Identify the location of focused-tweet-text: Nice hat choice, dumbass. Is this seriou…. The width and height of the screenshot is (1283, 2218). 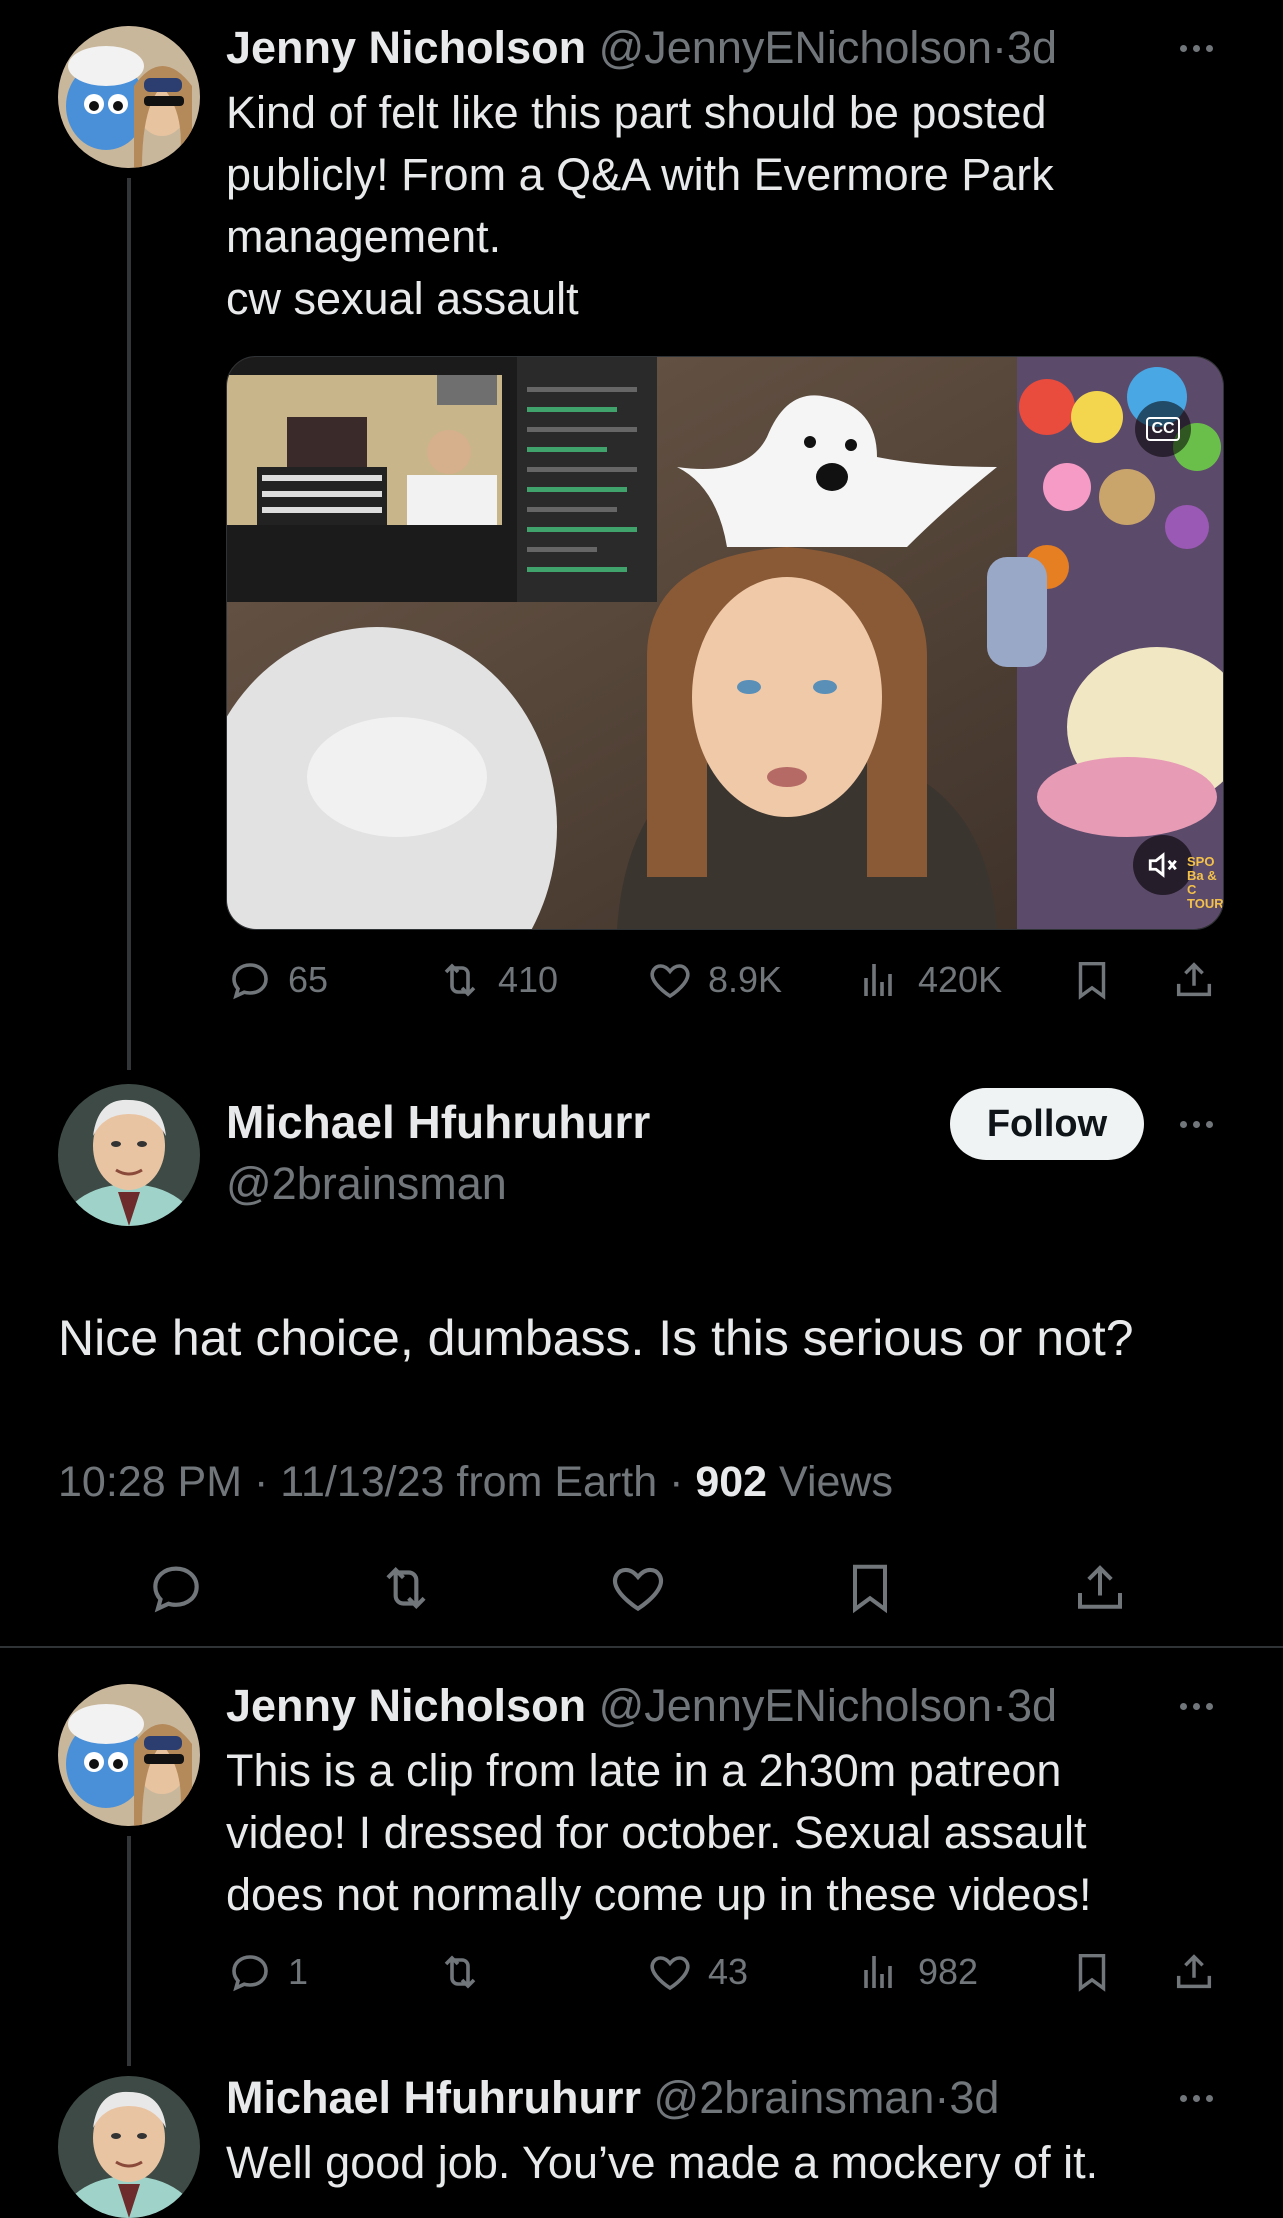
(596, 1338).